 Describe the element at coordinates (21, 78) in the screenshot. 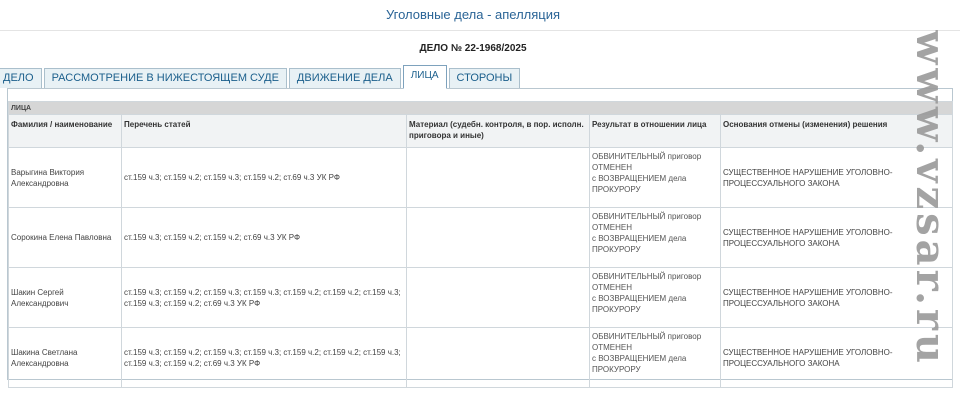

I see `tab-case: ДЕЛО` at that location.